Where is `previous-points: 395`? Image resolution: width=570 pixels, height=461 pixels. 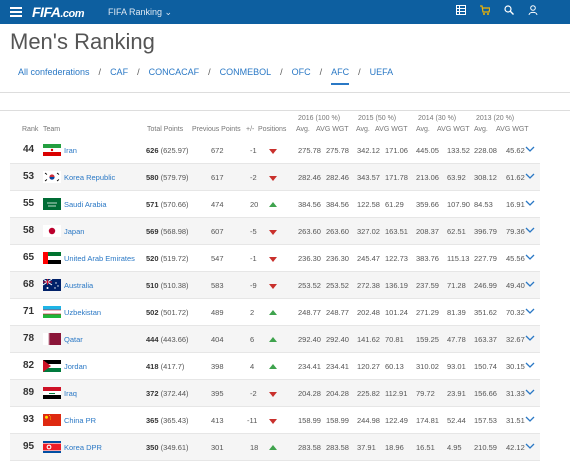 previous-points: 395 is located at coordinates (217, 393).